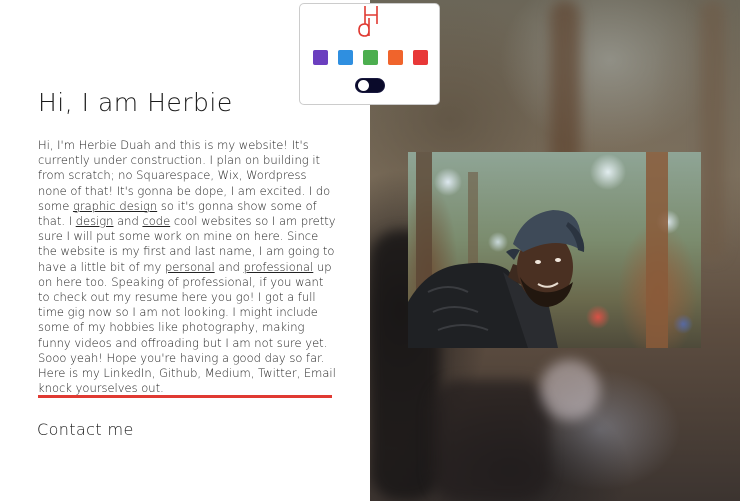  What do you see at coordinates (363, 85) in the screenshot?
I see `toggle-knob` at bounding box center [363, 85].